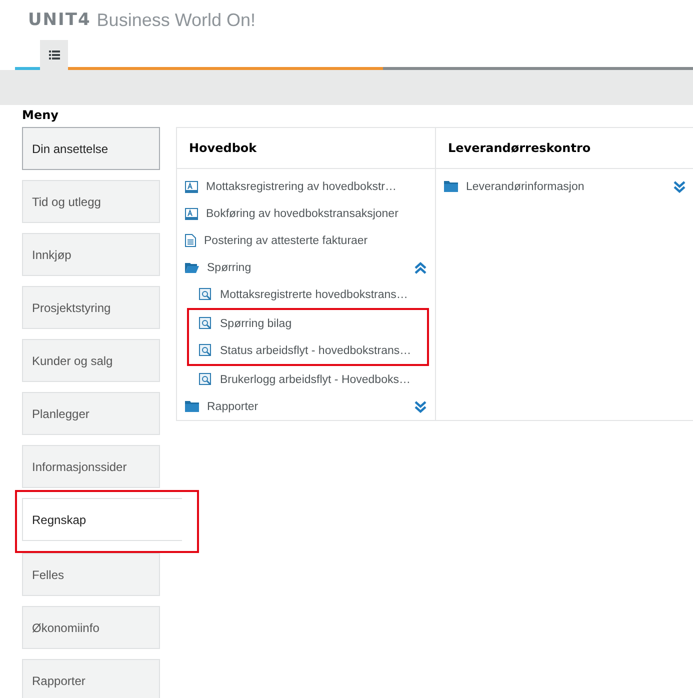  What do you see at coordinates (316, 214) in the screenshot?
I see `menu-link: Bokføring av hovedbokstransaksjoner` at bounding box center [316, 214].